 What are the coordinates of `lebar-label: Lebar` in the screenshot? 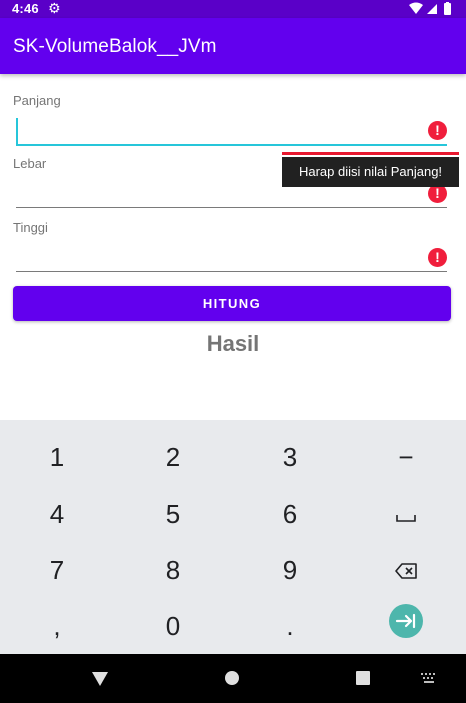 It's located at (30, 163).